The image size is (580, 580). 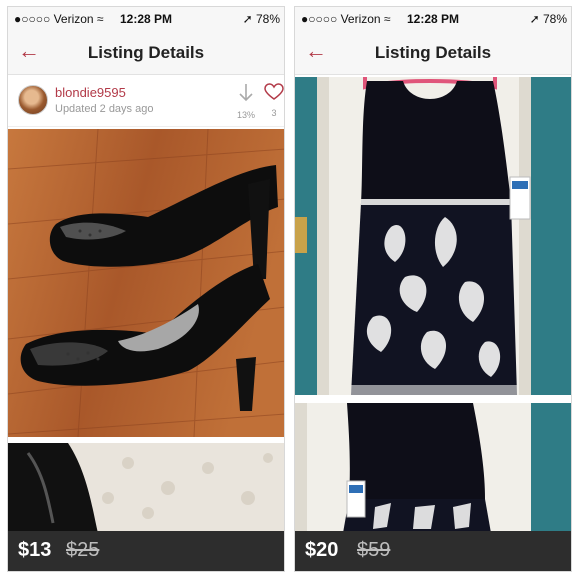 I want to click on price-bar: $13 $25, so click(x=146, y=551).